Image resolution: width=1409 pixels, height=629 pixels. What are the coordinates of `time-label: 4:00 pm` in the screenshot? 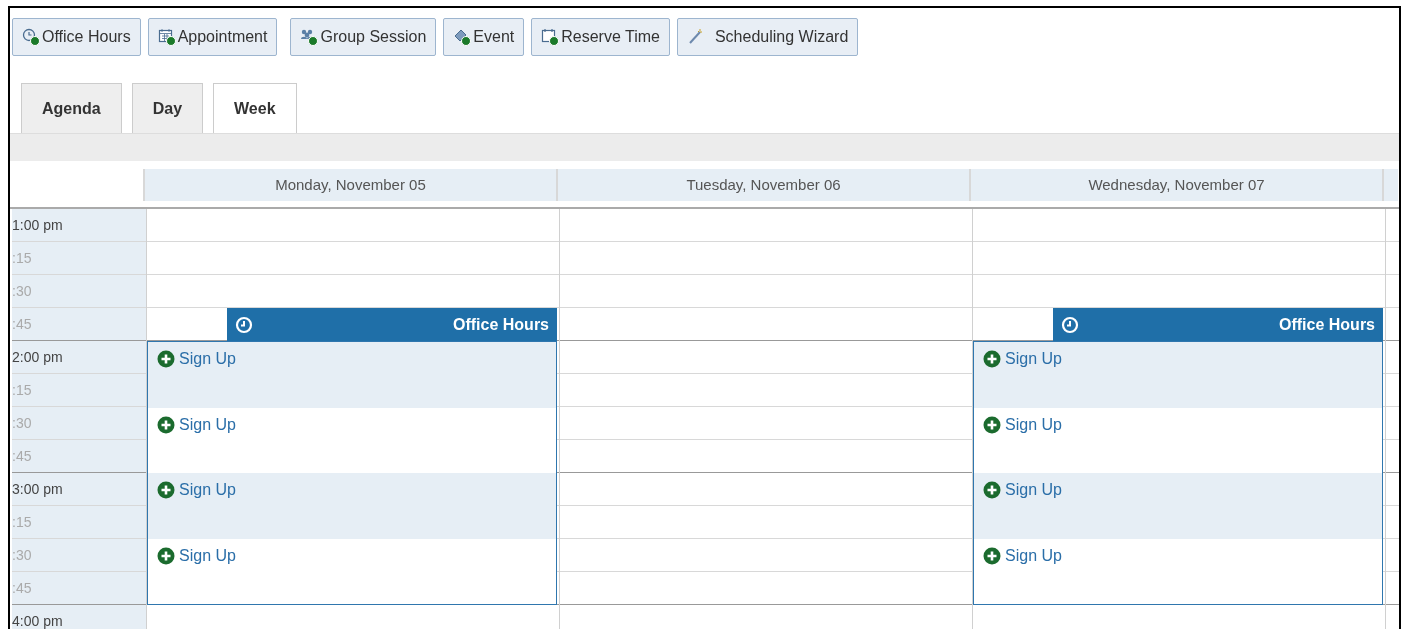 It's located at (37, 620).